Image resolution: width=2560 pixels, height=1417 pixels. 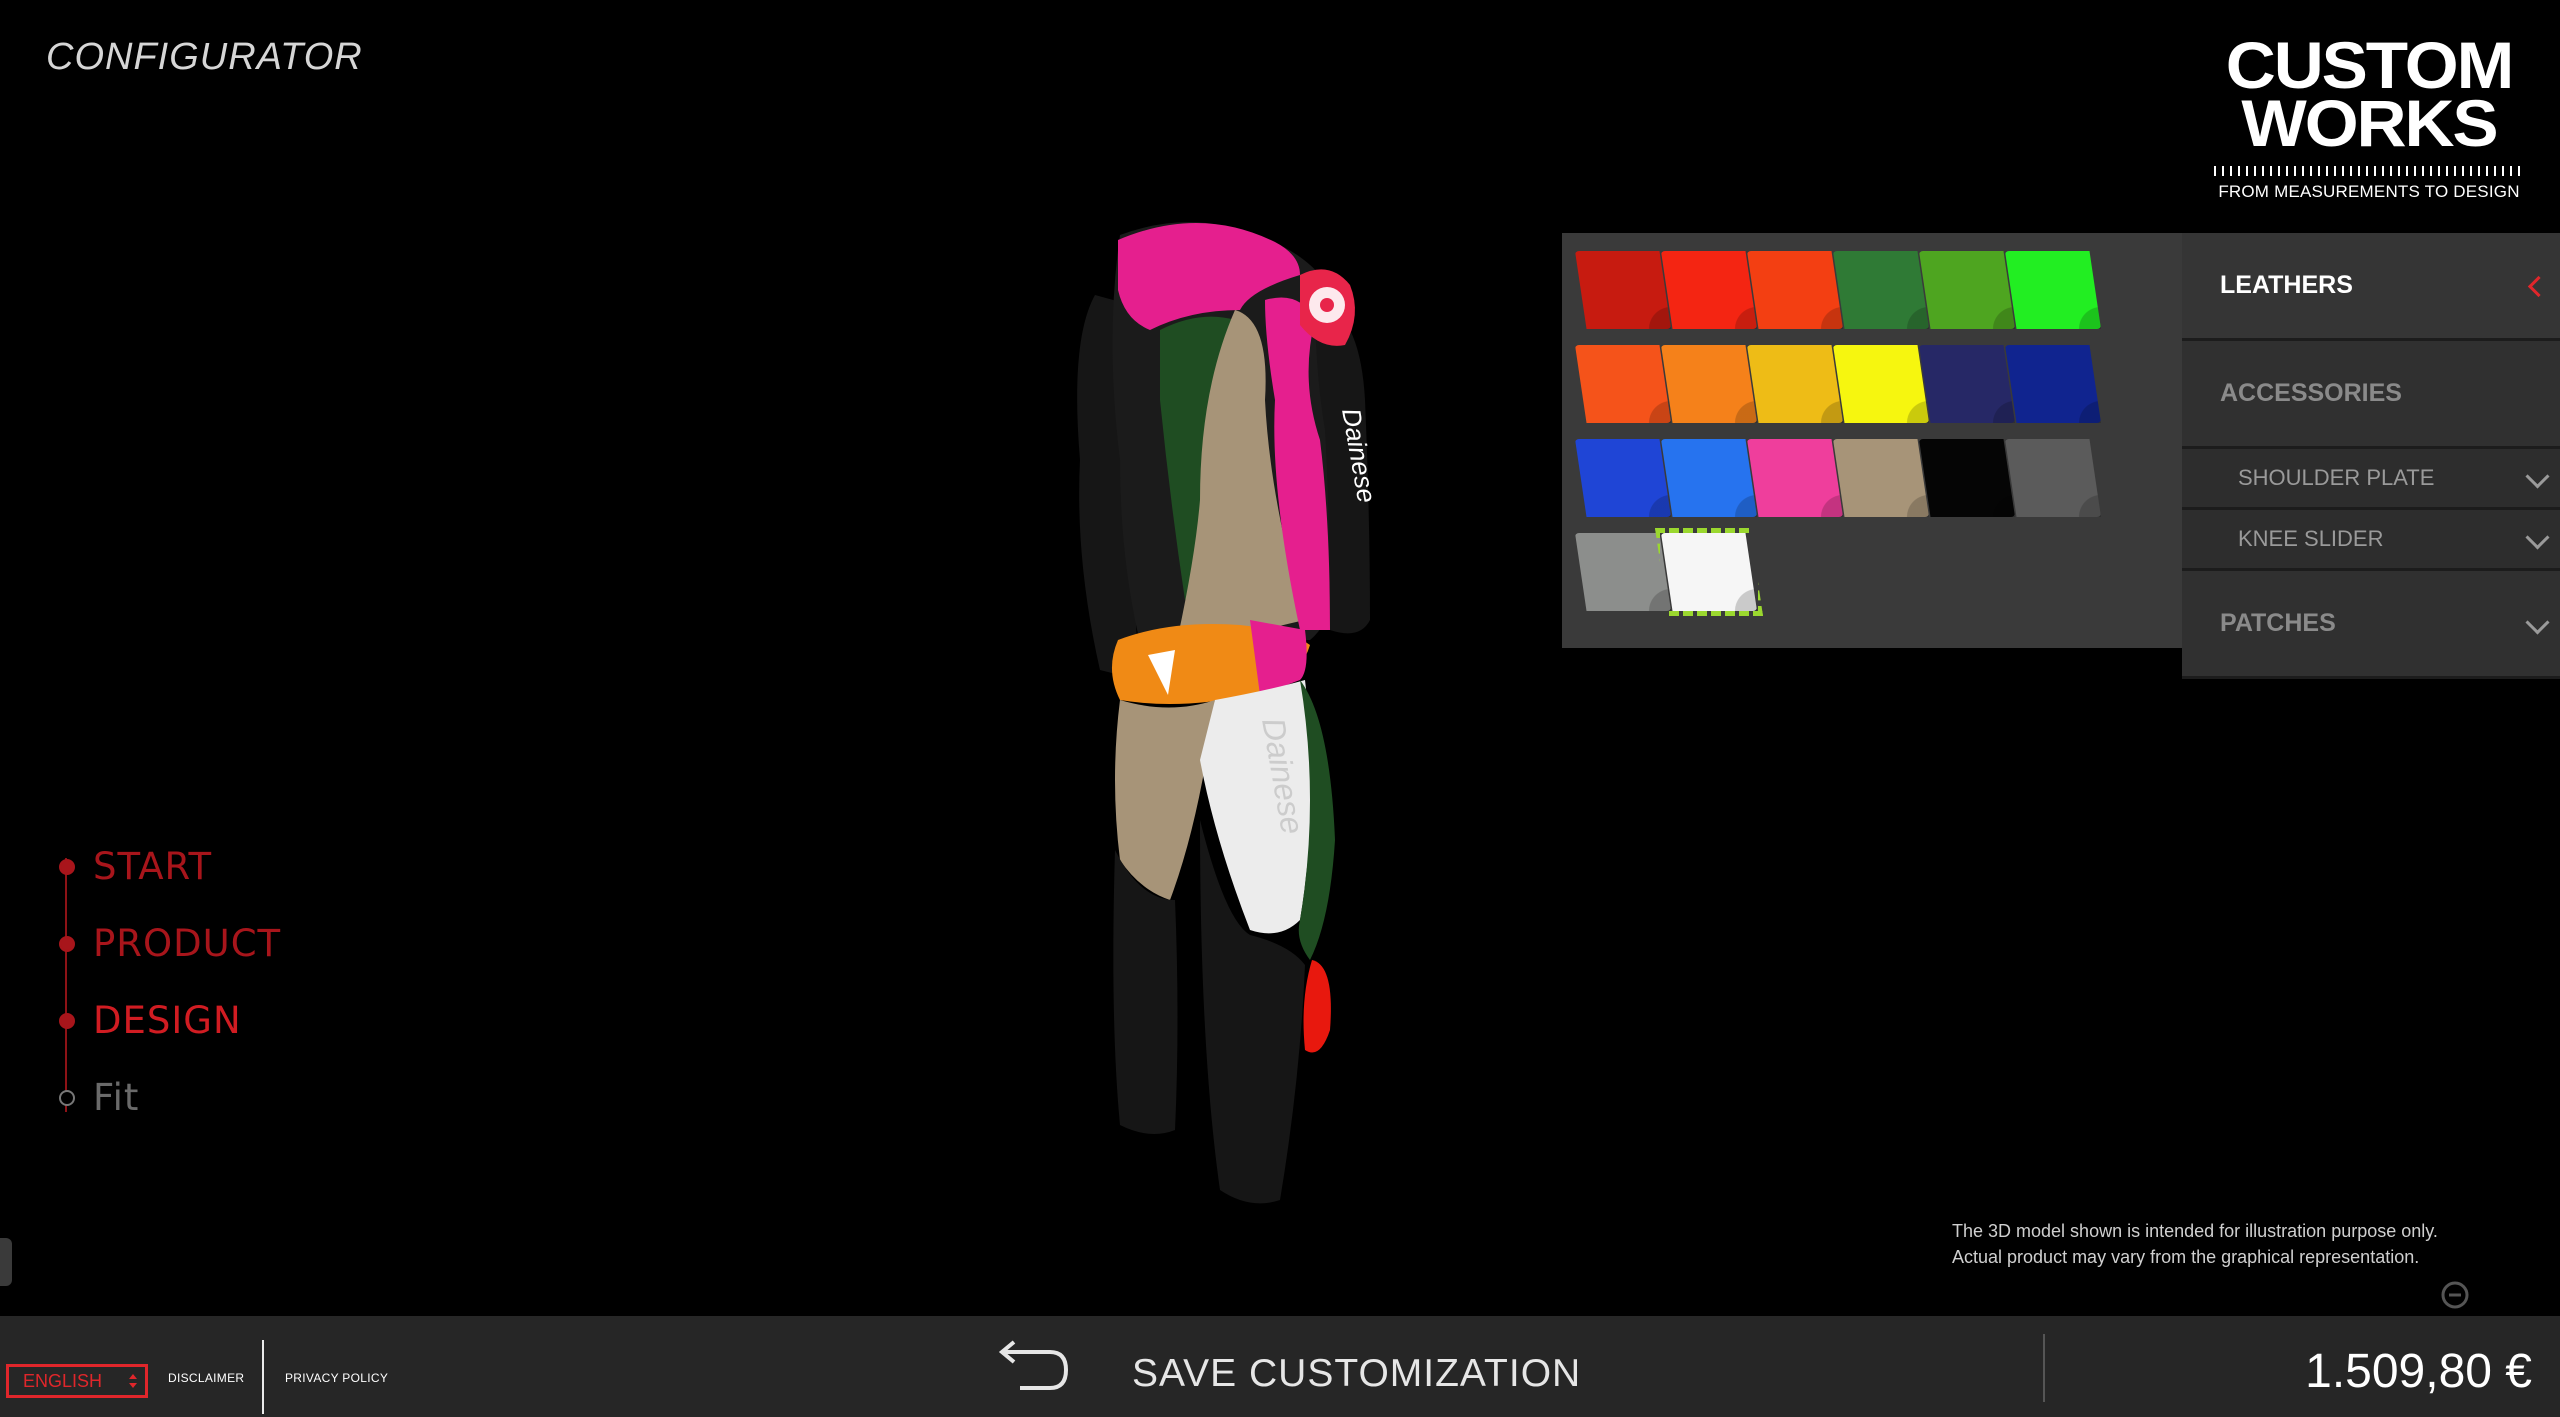 I want to click on menu-shoulder-plate: SHOULDER PLATE, so click(x=2371, y=479).